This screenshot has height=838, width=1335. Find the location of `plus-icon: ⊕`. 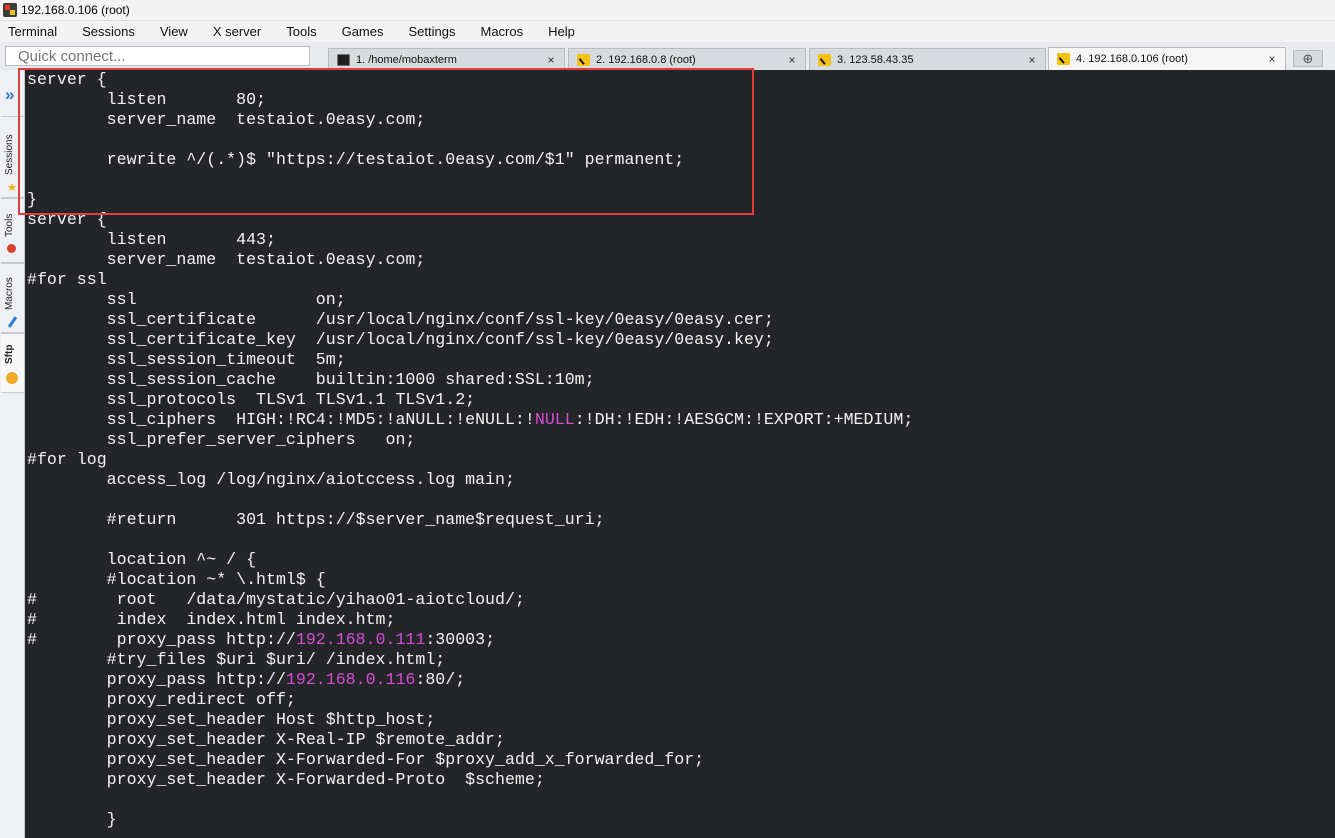

plus-icon: ⊕ is located at coordinates (1308, 58).